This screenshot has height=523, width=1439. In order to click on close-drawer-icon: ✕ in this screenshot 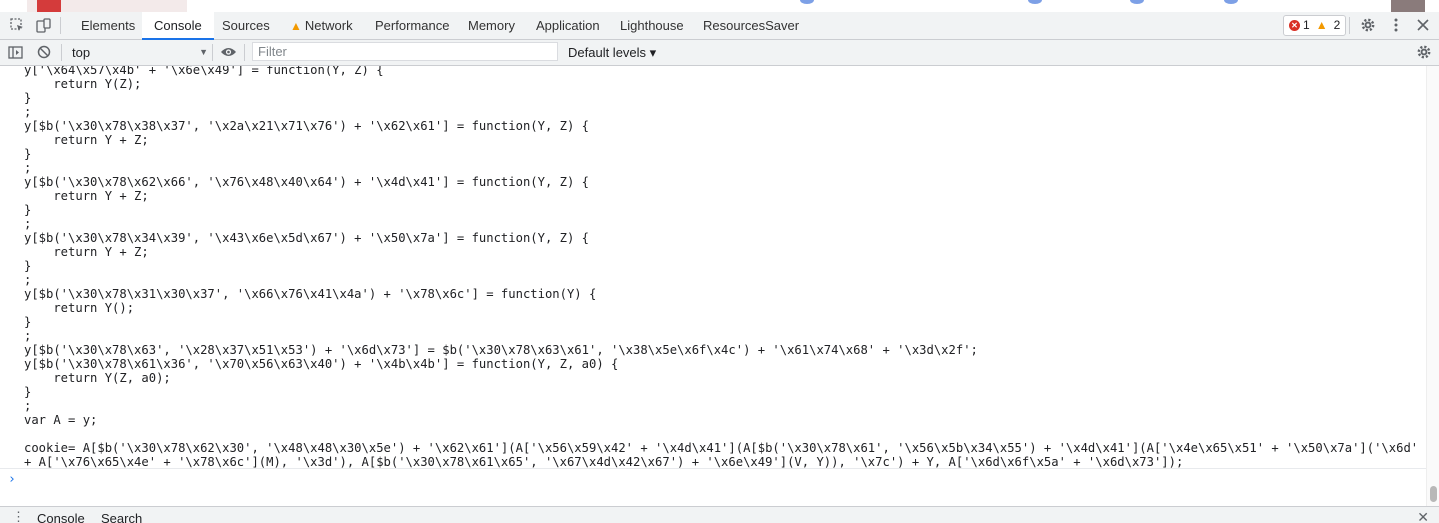, I will do `click(1423, 516)`.